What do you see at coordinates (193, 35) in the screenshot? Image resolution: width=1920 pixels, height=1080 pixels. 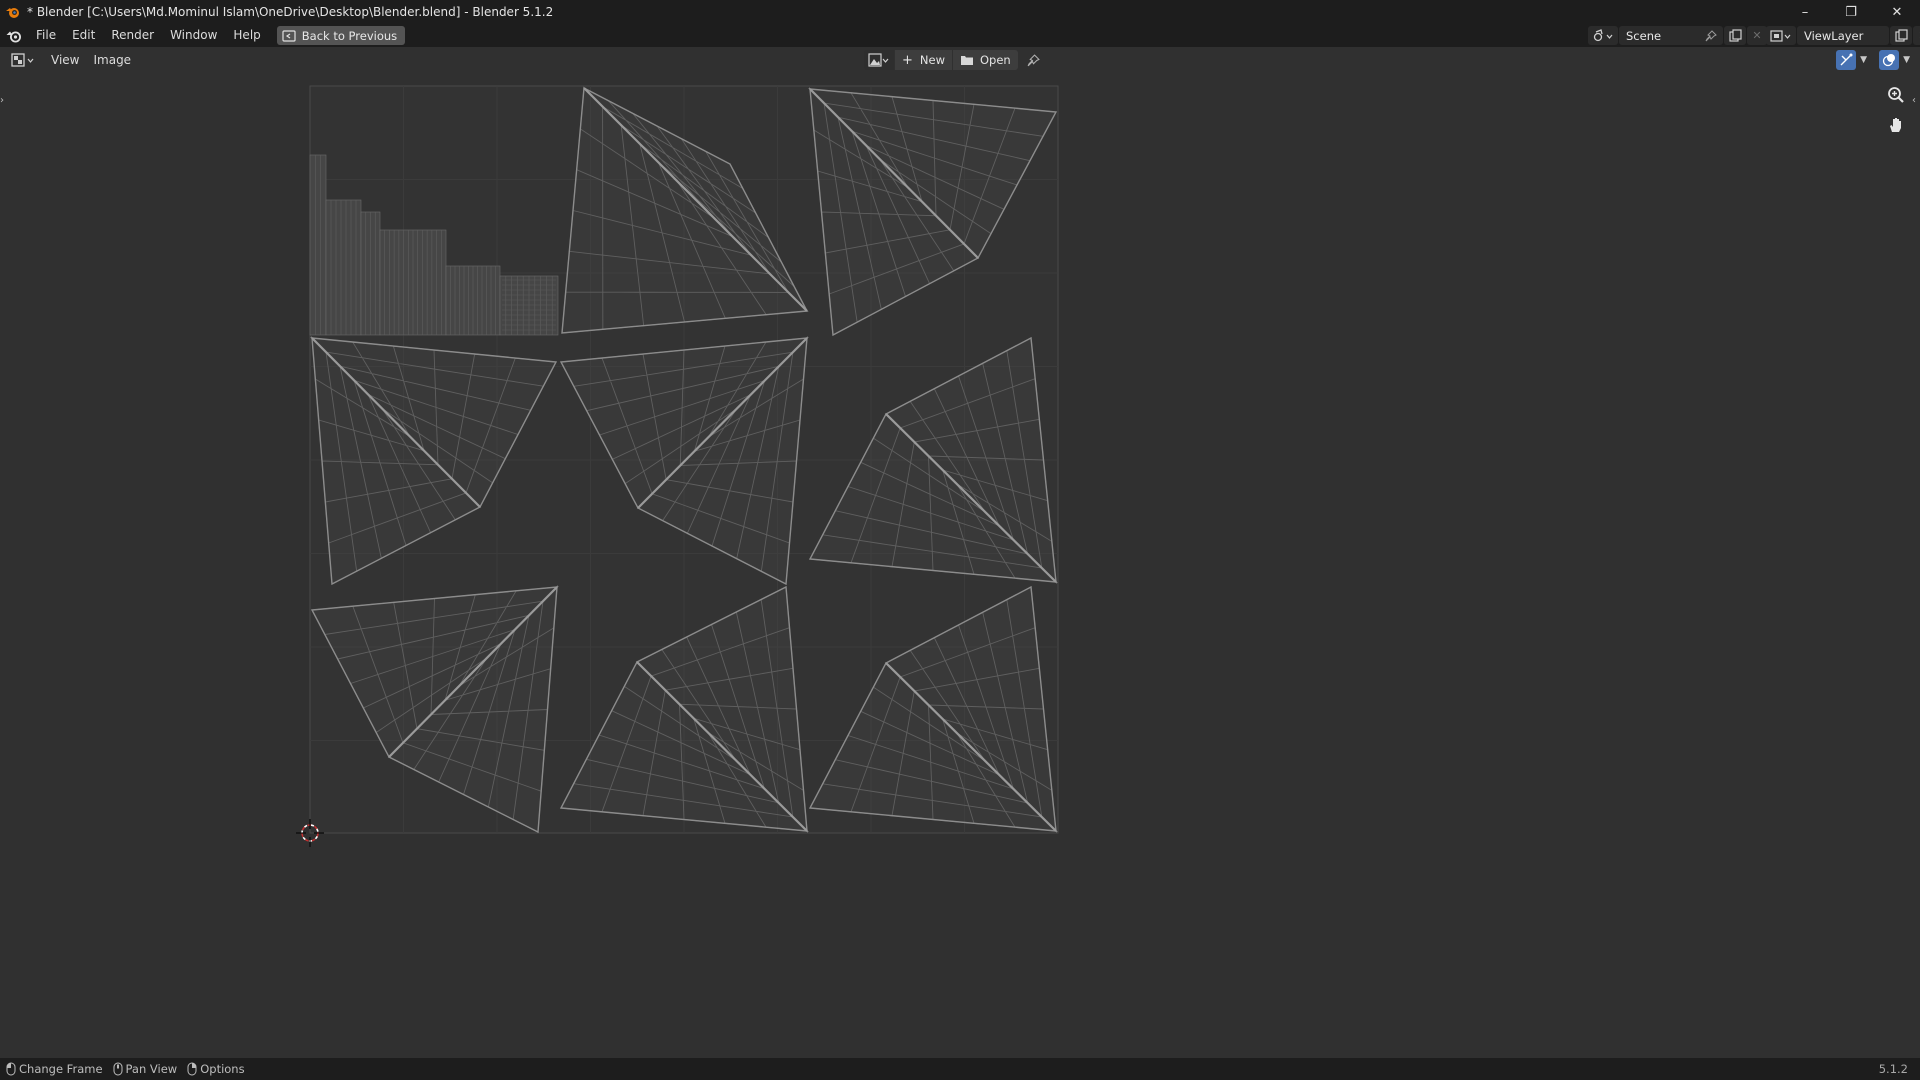 I see `menu-window: Window` at bounding box center [193, 35].